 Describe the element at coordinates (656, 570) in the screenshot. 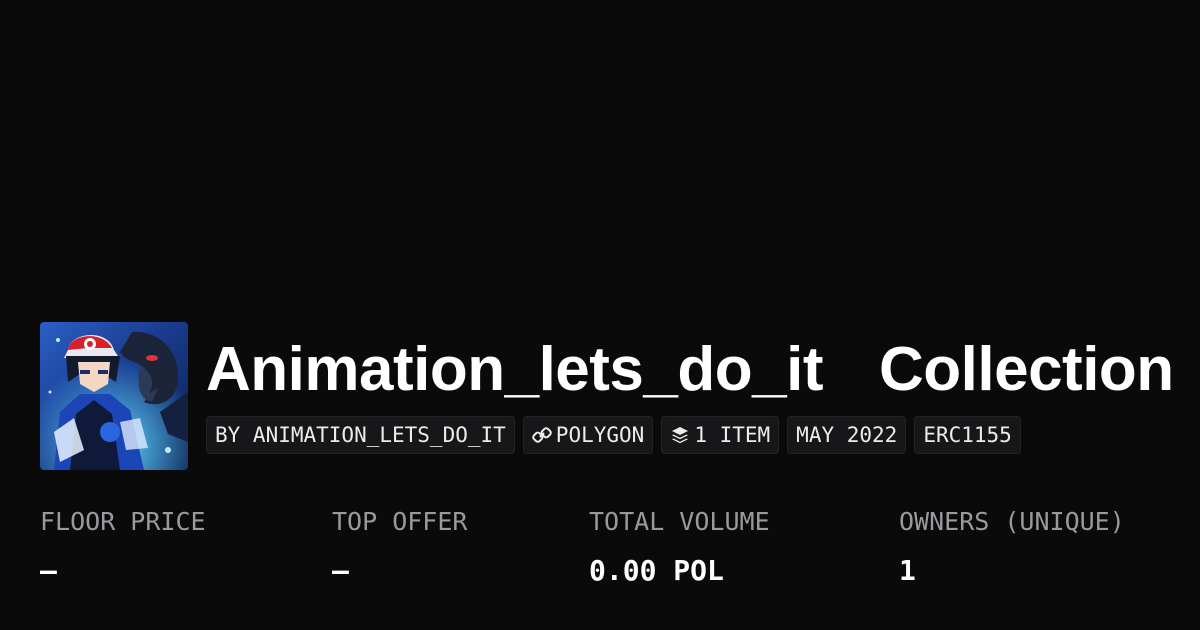

I see `total-volume-value: 0.00 POL` at that location.